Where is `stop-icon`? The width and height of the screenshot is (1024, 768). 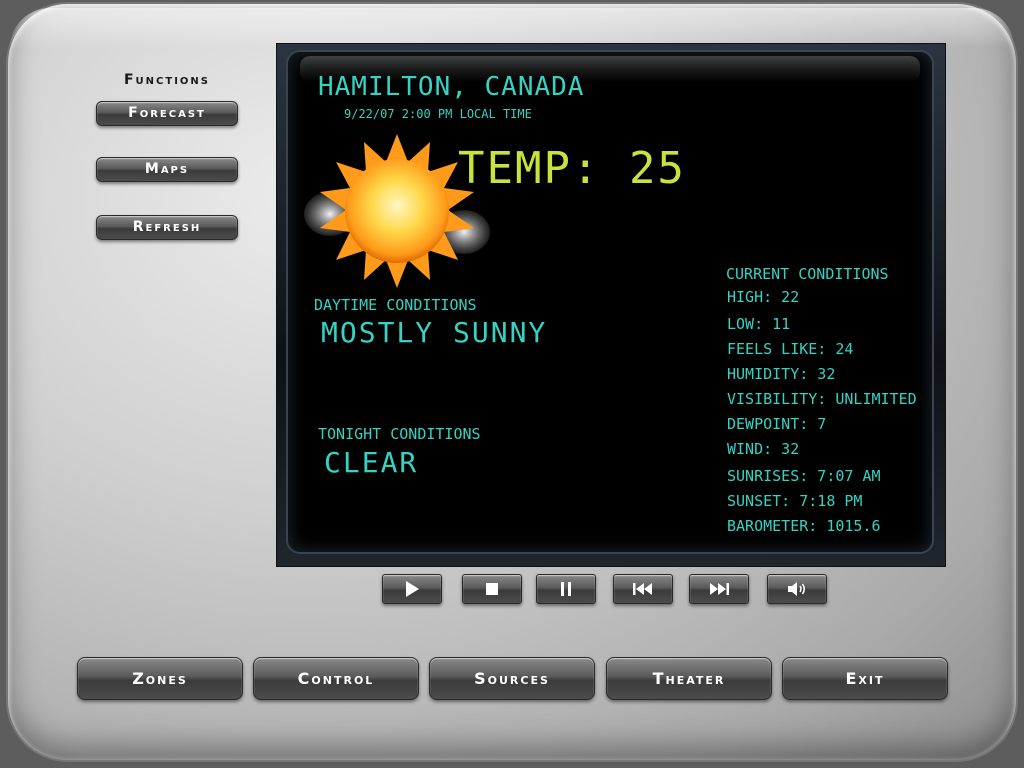
stop-icon is located at coordinates (492, 589).